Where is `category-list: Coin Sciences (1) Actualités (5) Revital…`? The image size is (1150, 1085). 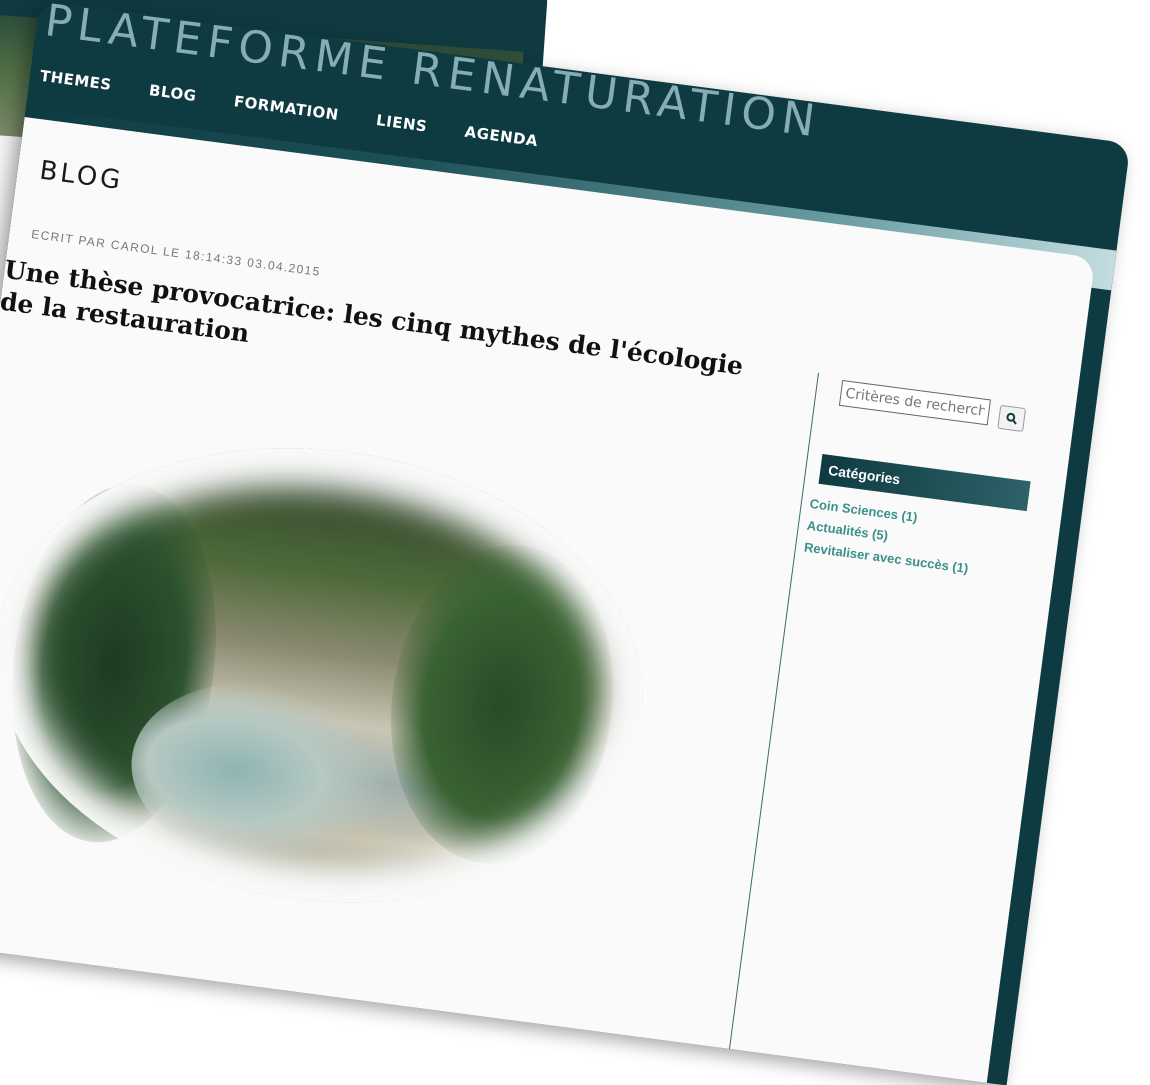
category-list: Coin Sciences (1) Actualités (5) Revital… is located at coordinates (888, 538).